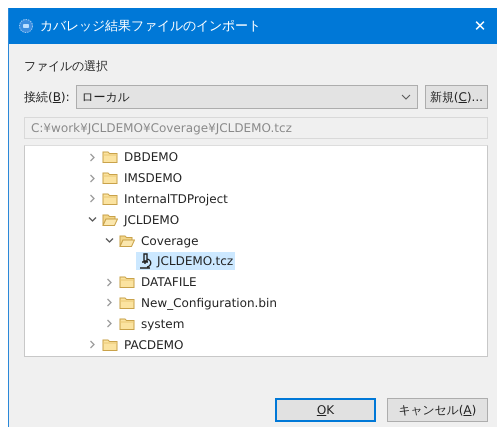 Image resolution: width=497 pixels, height=427 pixels. I want to click on connection-dropdown: ローカル, so click(247, 97).